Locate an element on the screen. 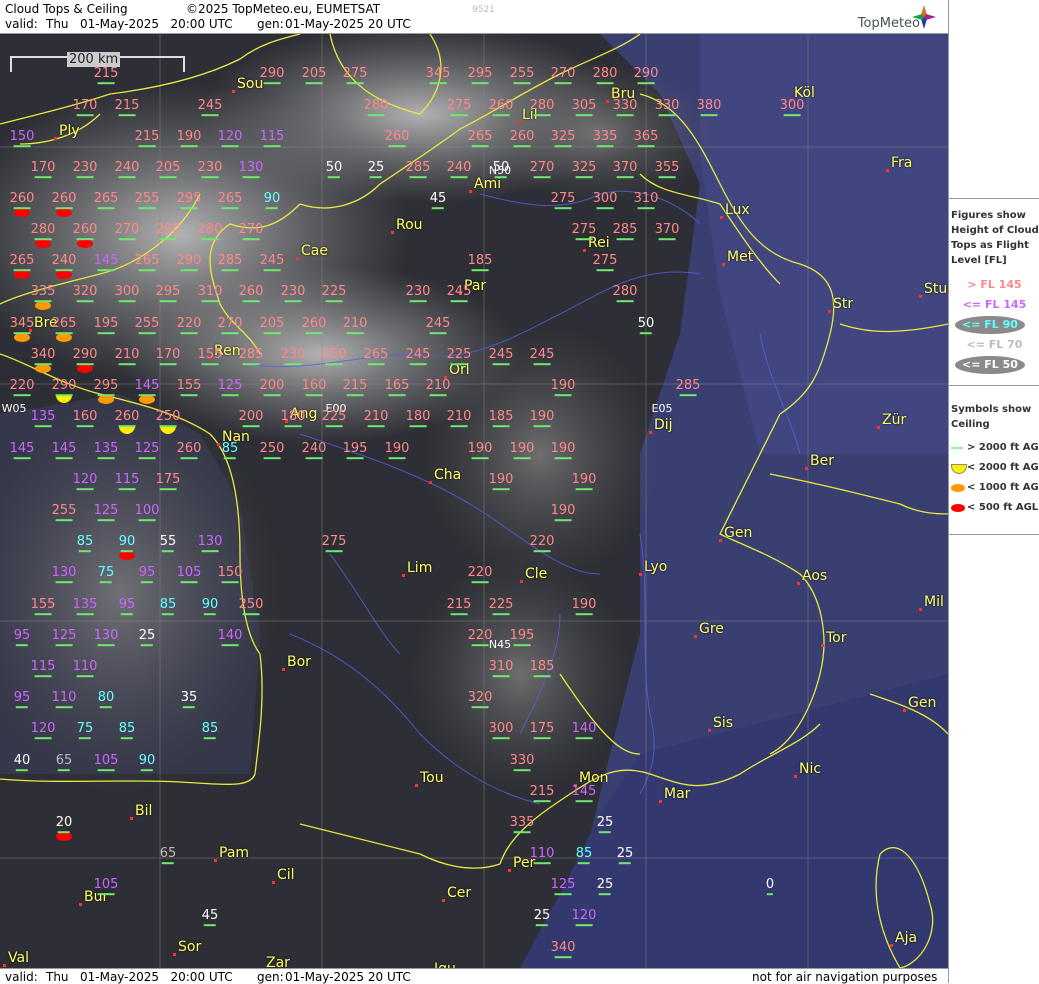 The width and height of the screenshot is (1039, 984). legend-symbol-label: < 2000 ft AGL is located at coordinates (1003, 467).